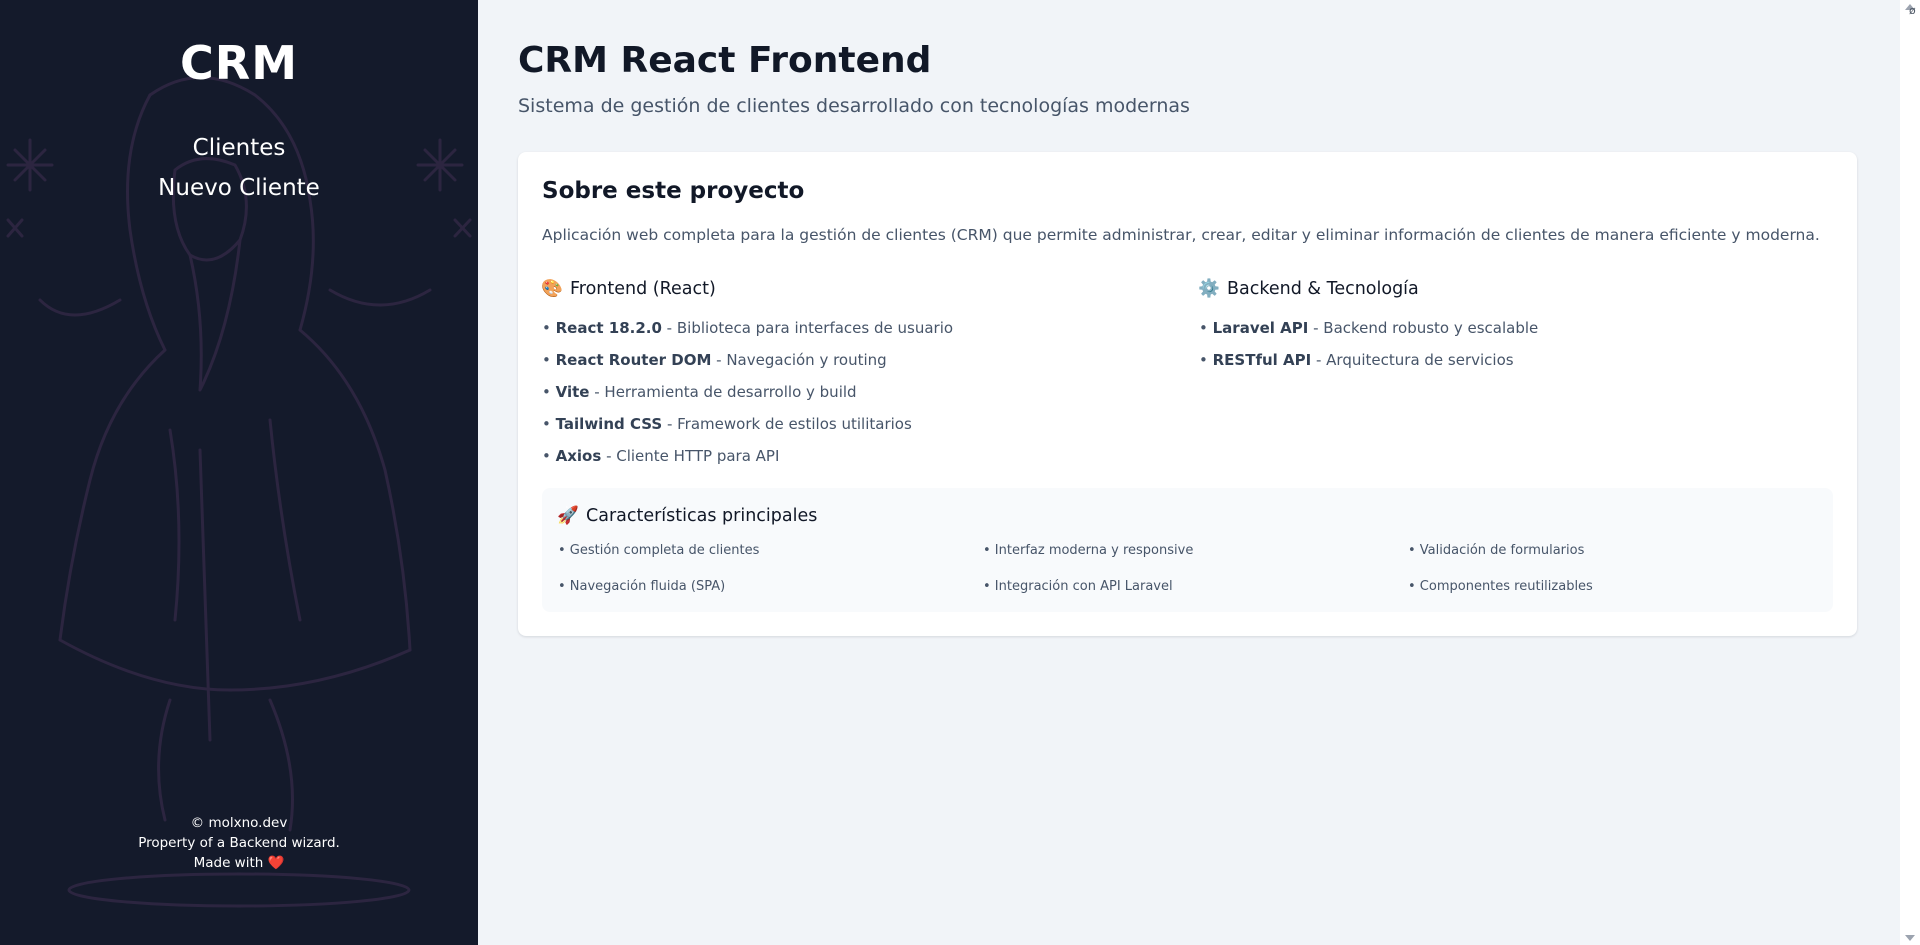 The height and width of the screenshot is (945, 1920). What do you see at coordinates (239, 823) in the screenshot?
I see `footer-copyright: © molxno.dev` at bounding box center [239, 823].